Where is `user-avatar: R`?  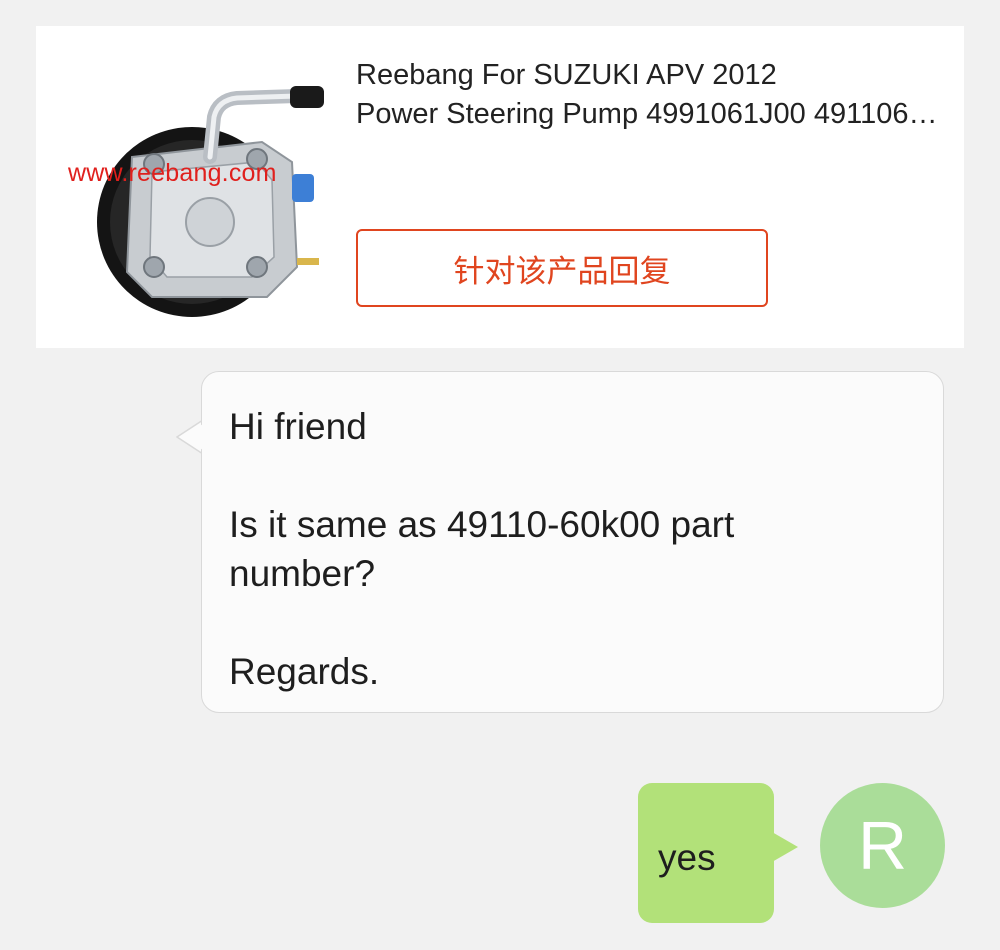 user-avatar: R is located at coordinates (882, 845).